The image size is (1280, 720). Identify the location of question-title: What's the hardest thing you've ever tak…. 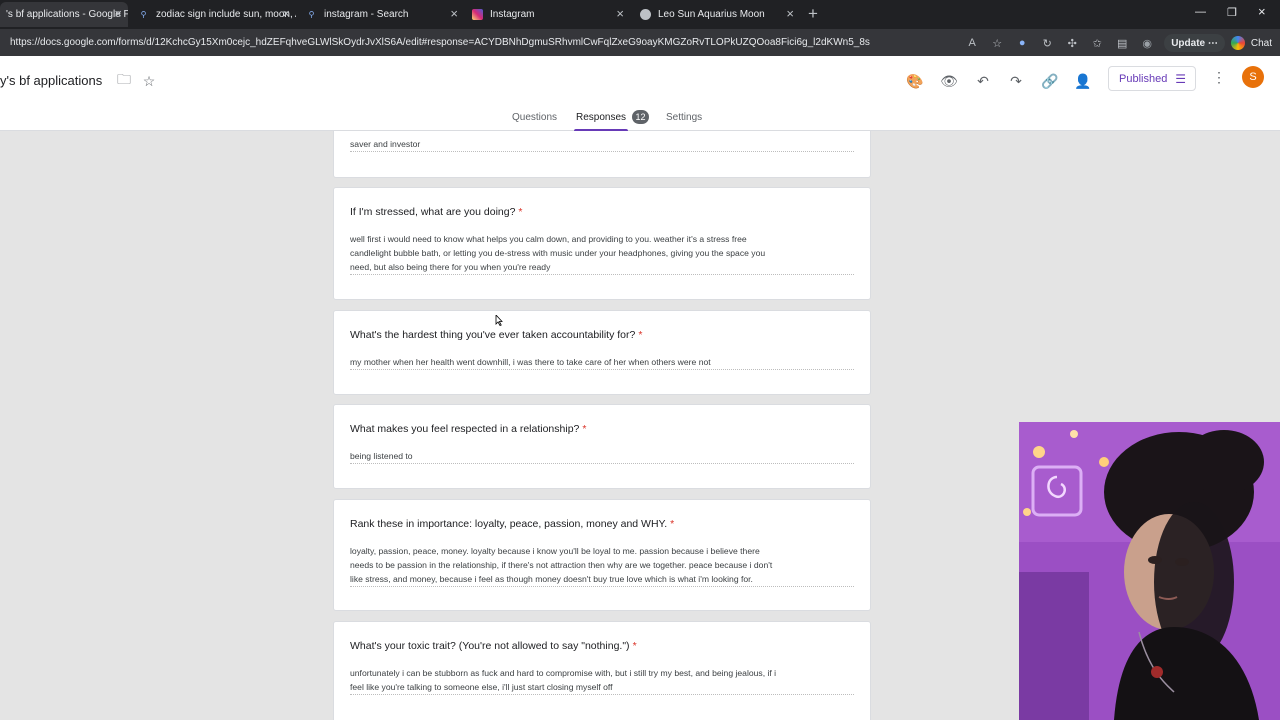
(496, 335).